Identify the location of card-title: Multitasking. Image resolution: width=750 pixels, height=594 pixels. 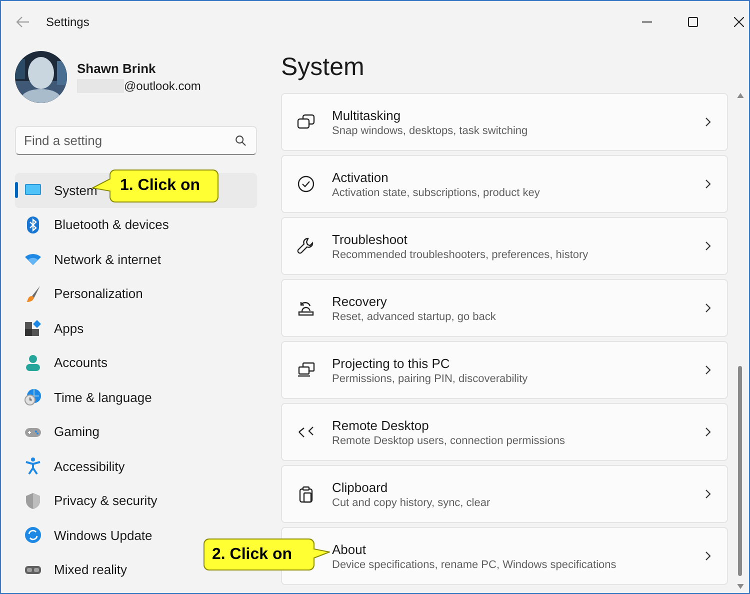
(367, 115).